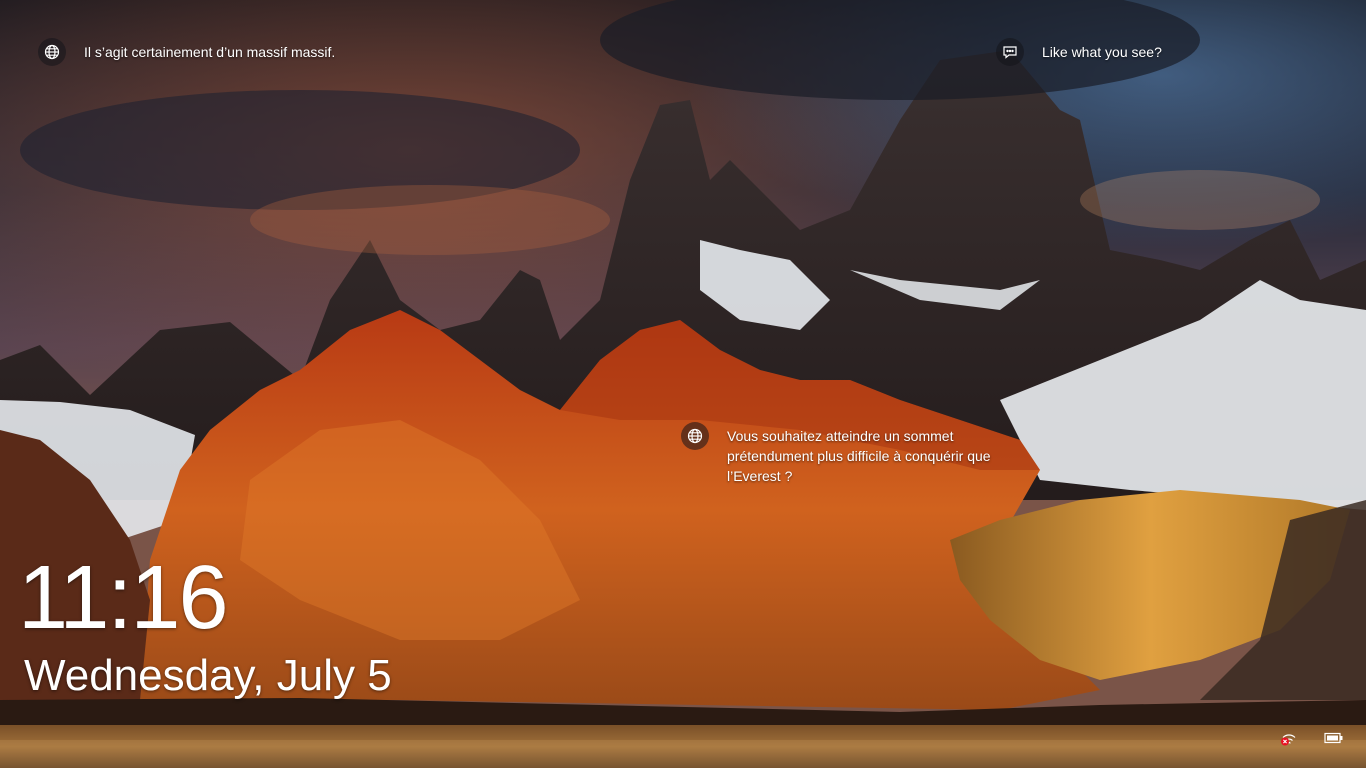 This screenshot has height=768, width=1366. I want to click on lock-screen-status-tray, so click(1312, 738).